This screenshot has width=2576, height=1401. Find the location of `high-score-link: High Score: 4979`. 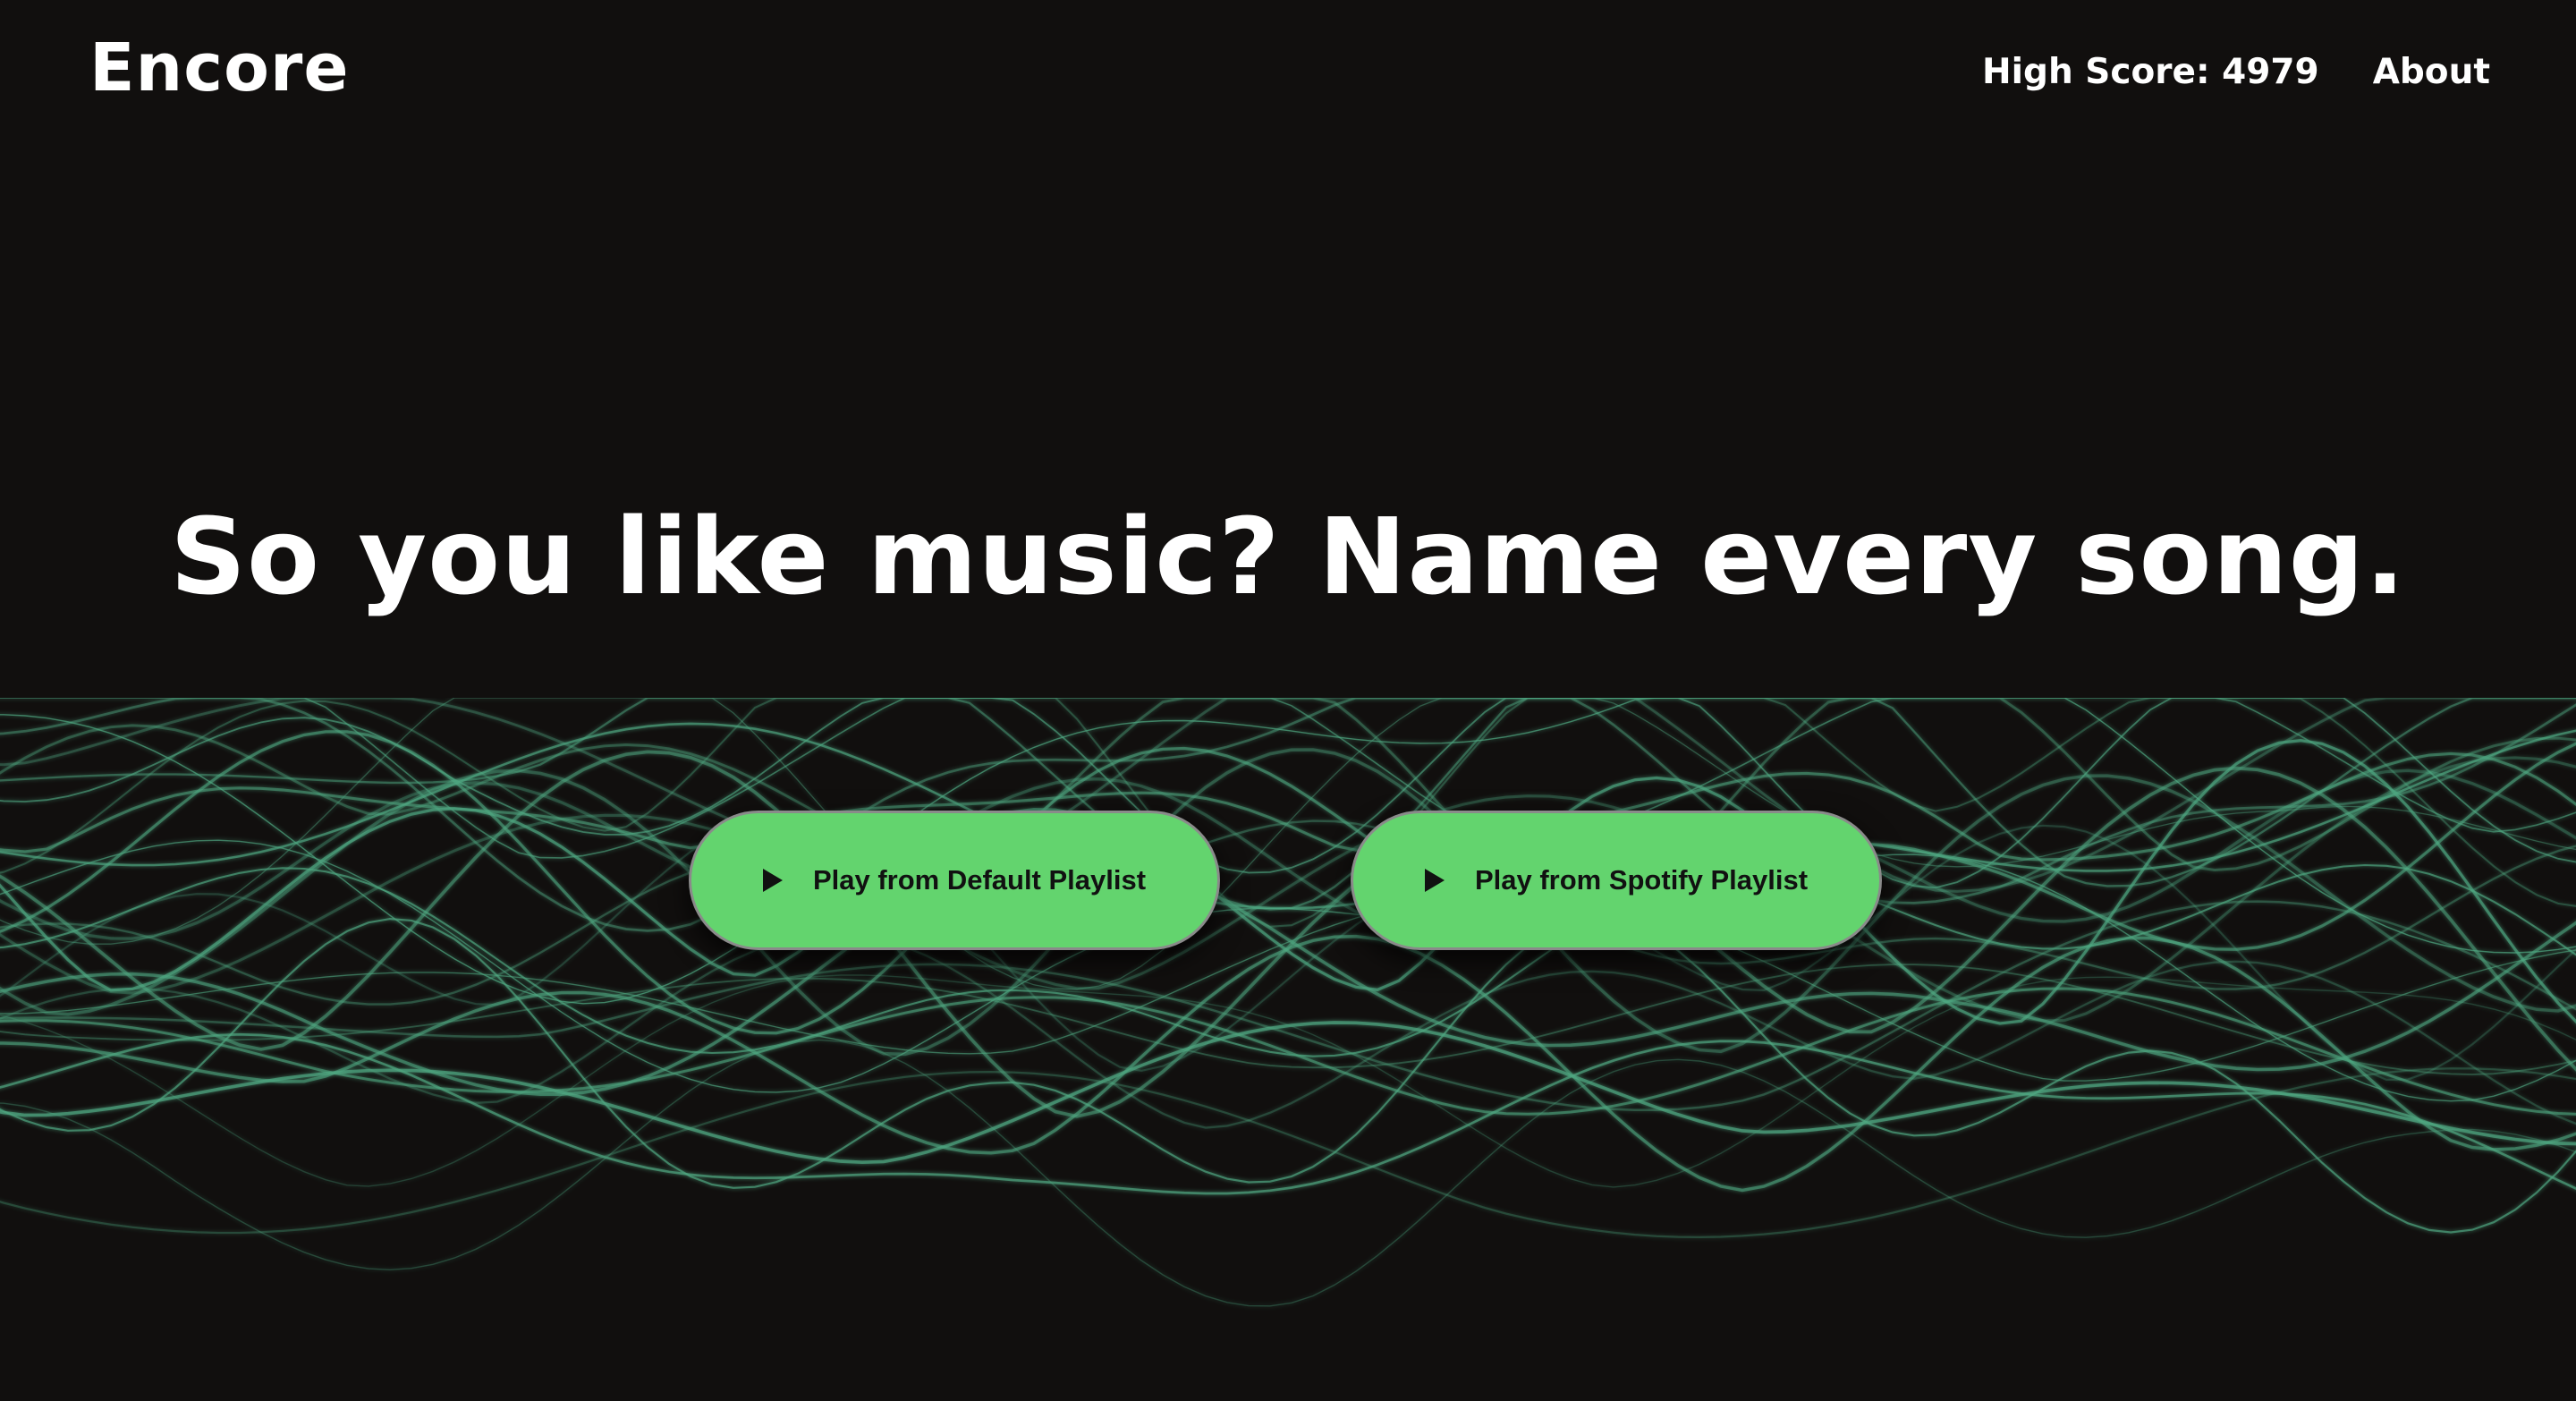

high-score-link: High Score: 4979 is located at coordinates (2150, 73).